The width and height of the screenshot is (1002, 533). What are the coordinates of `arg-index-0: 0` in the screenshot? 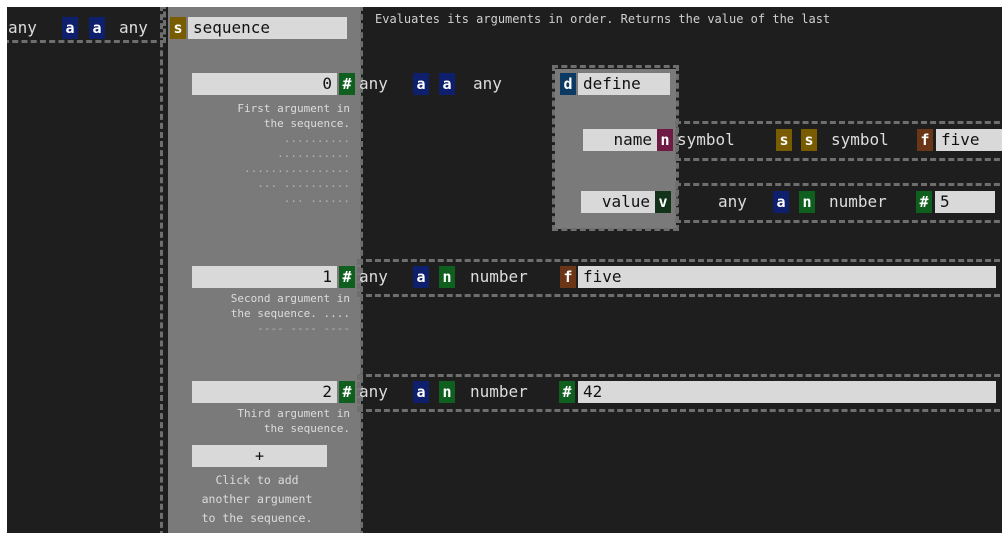 It's located at (264, 84).